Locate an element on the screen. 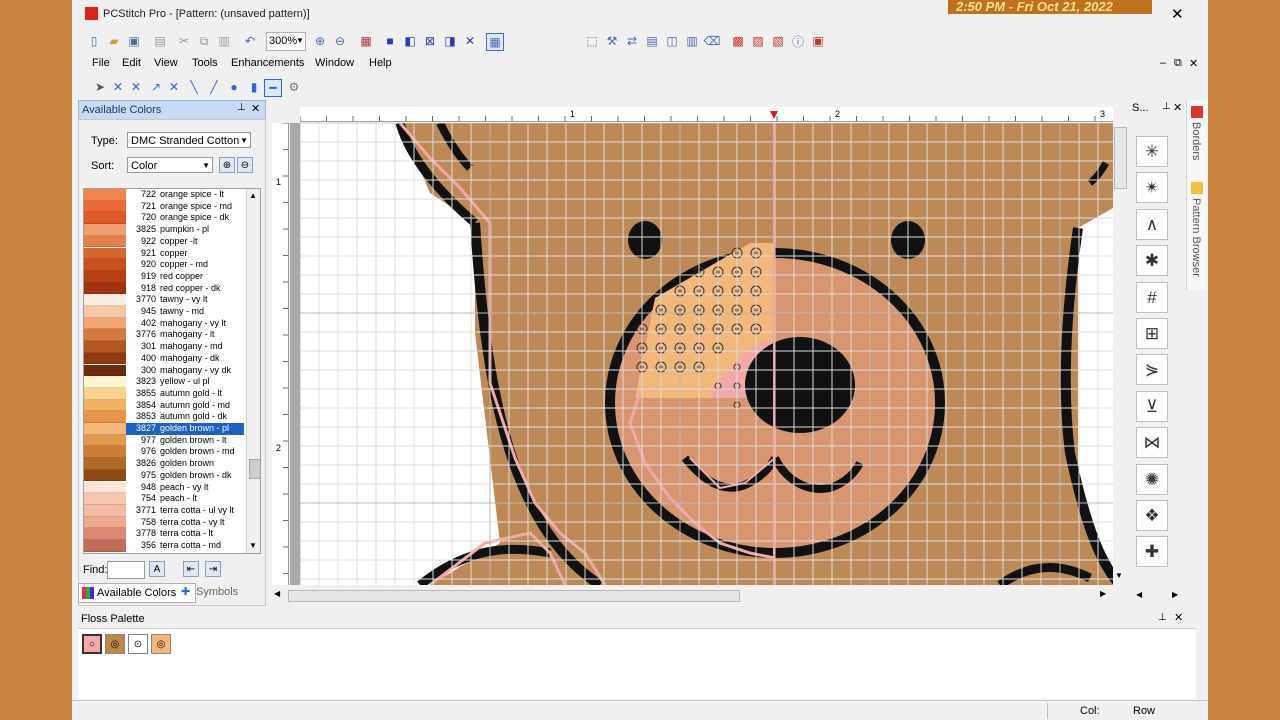  zoom-out-icon: ⊖ is located at coordinates (340, 41).